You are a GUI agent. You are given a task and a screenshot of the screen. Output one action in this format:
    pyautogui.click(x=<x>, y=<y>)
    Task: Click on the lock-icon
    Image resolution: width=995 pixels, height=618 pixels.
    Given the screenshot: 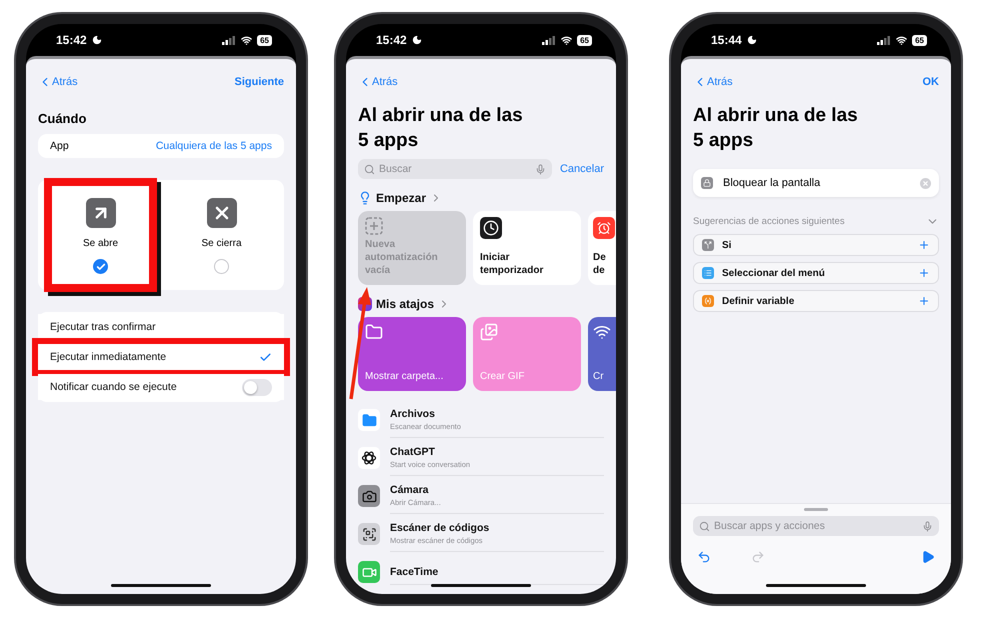 What is the action you would take?
    pyautogui.click(x=707, y=183)
    